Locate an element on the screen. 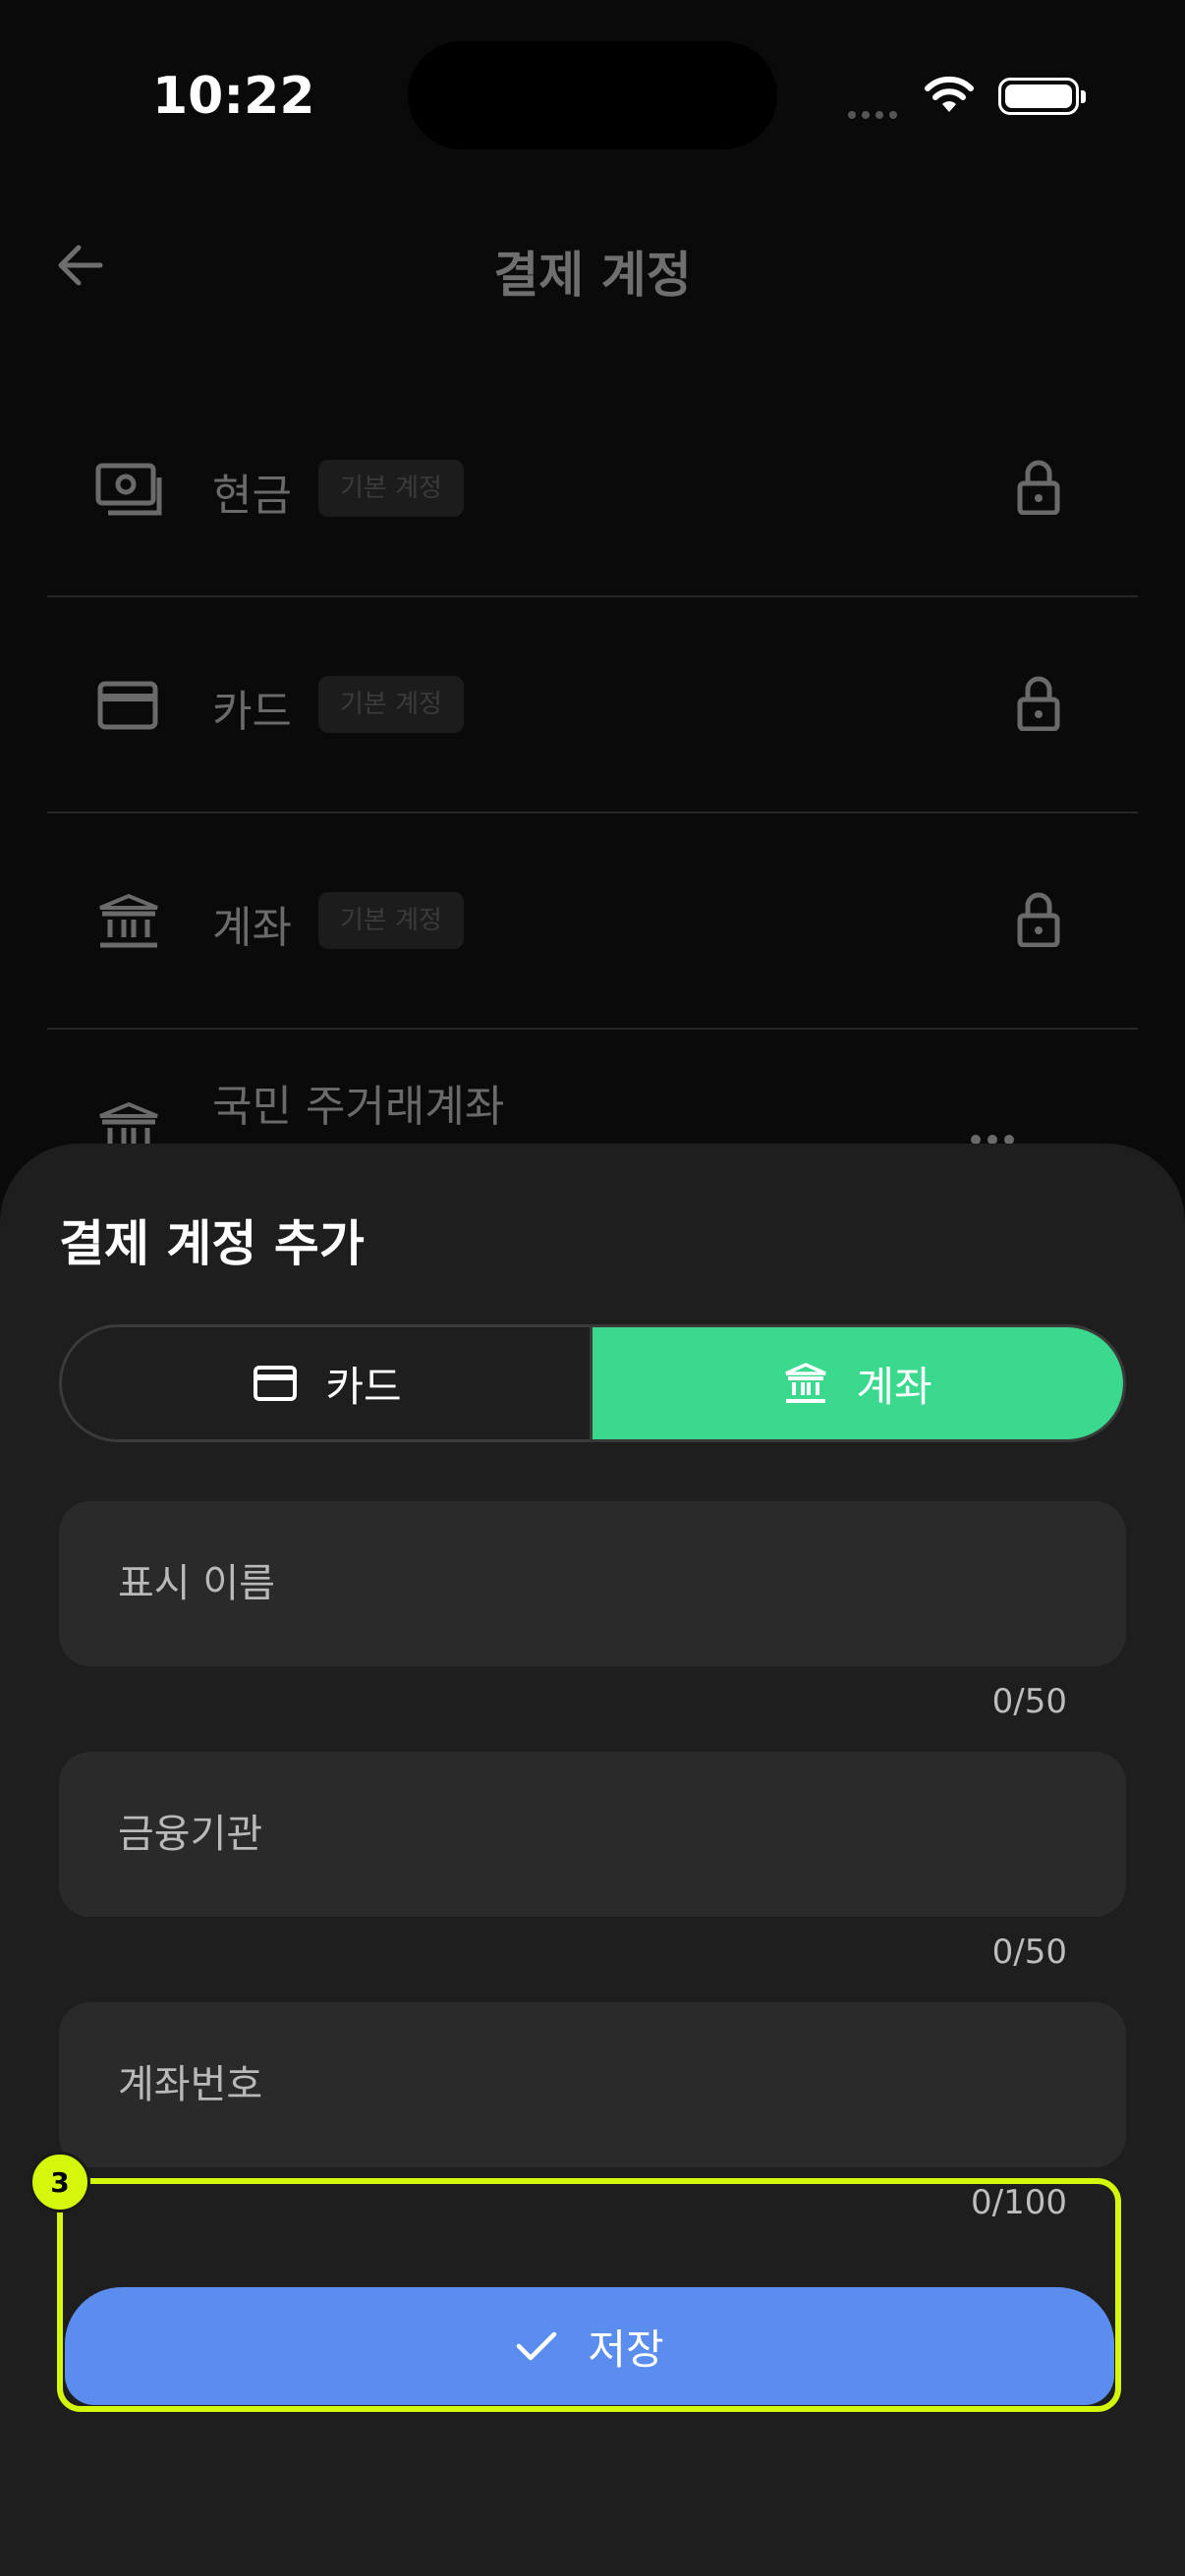  account-number-input is located at coordinates (592, 2084).